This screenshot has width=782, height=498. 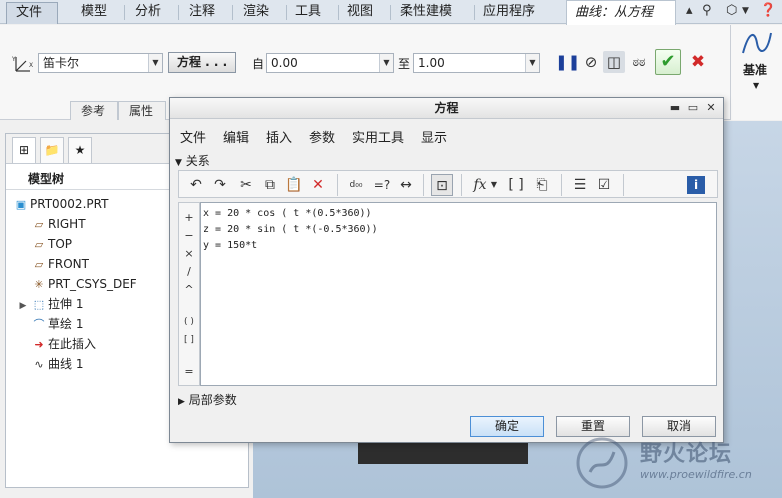 What do you see at coordinates (689, 10) in the screenshot?
I see `dropdown-arrow-icon: ▴` at bounding box center [689, 10].